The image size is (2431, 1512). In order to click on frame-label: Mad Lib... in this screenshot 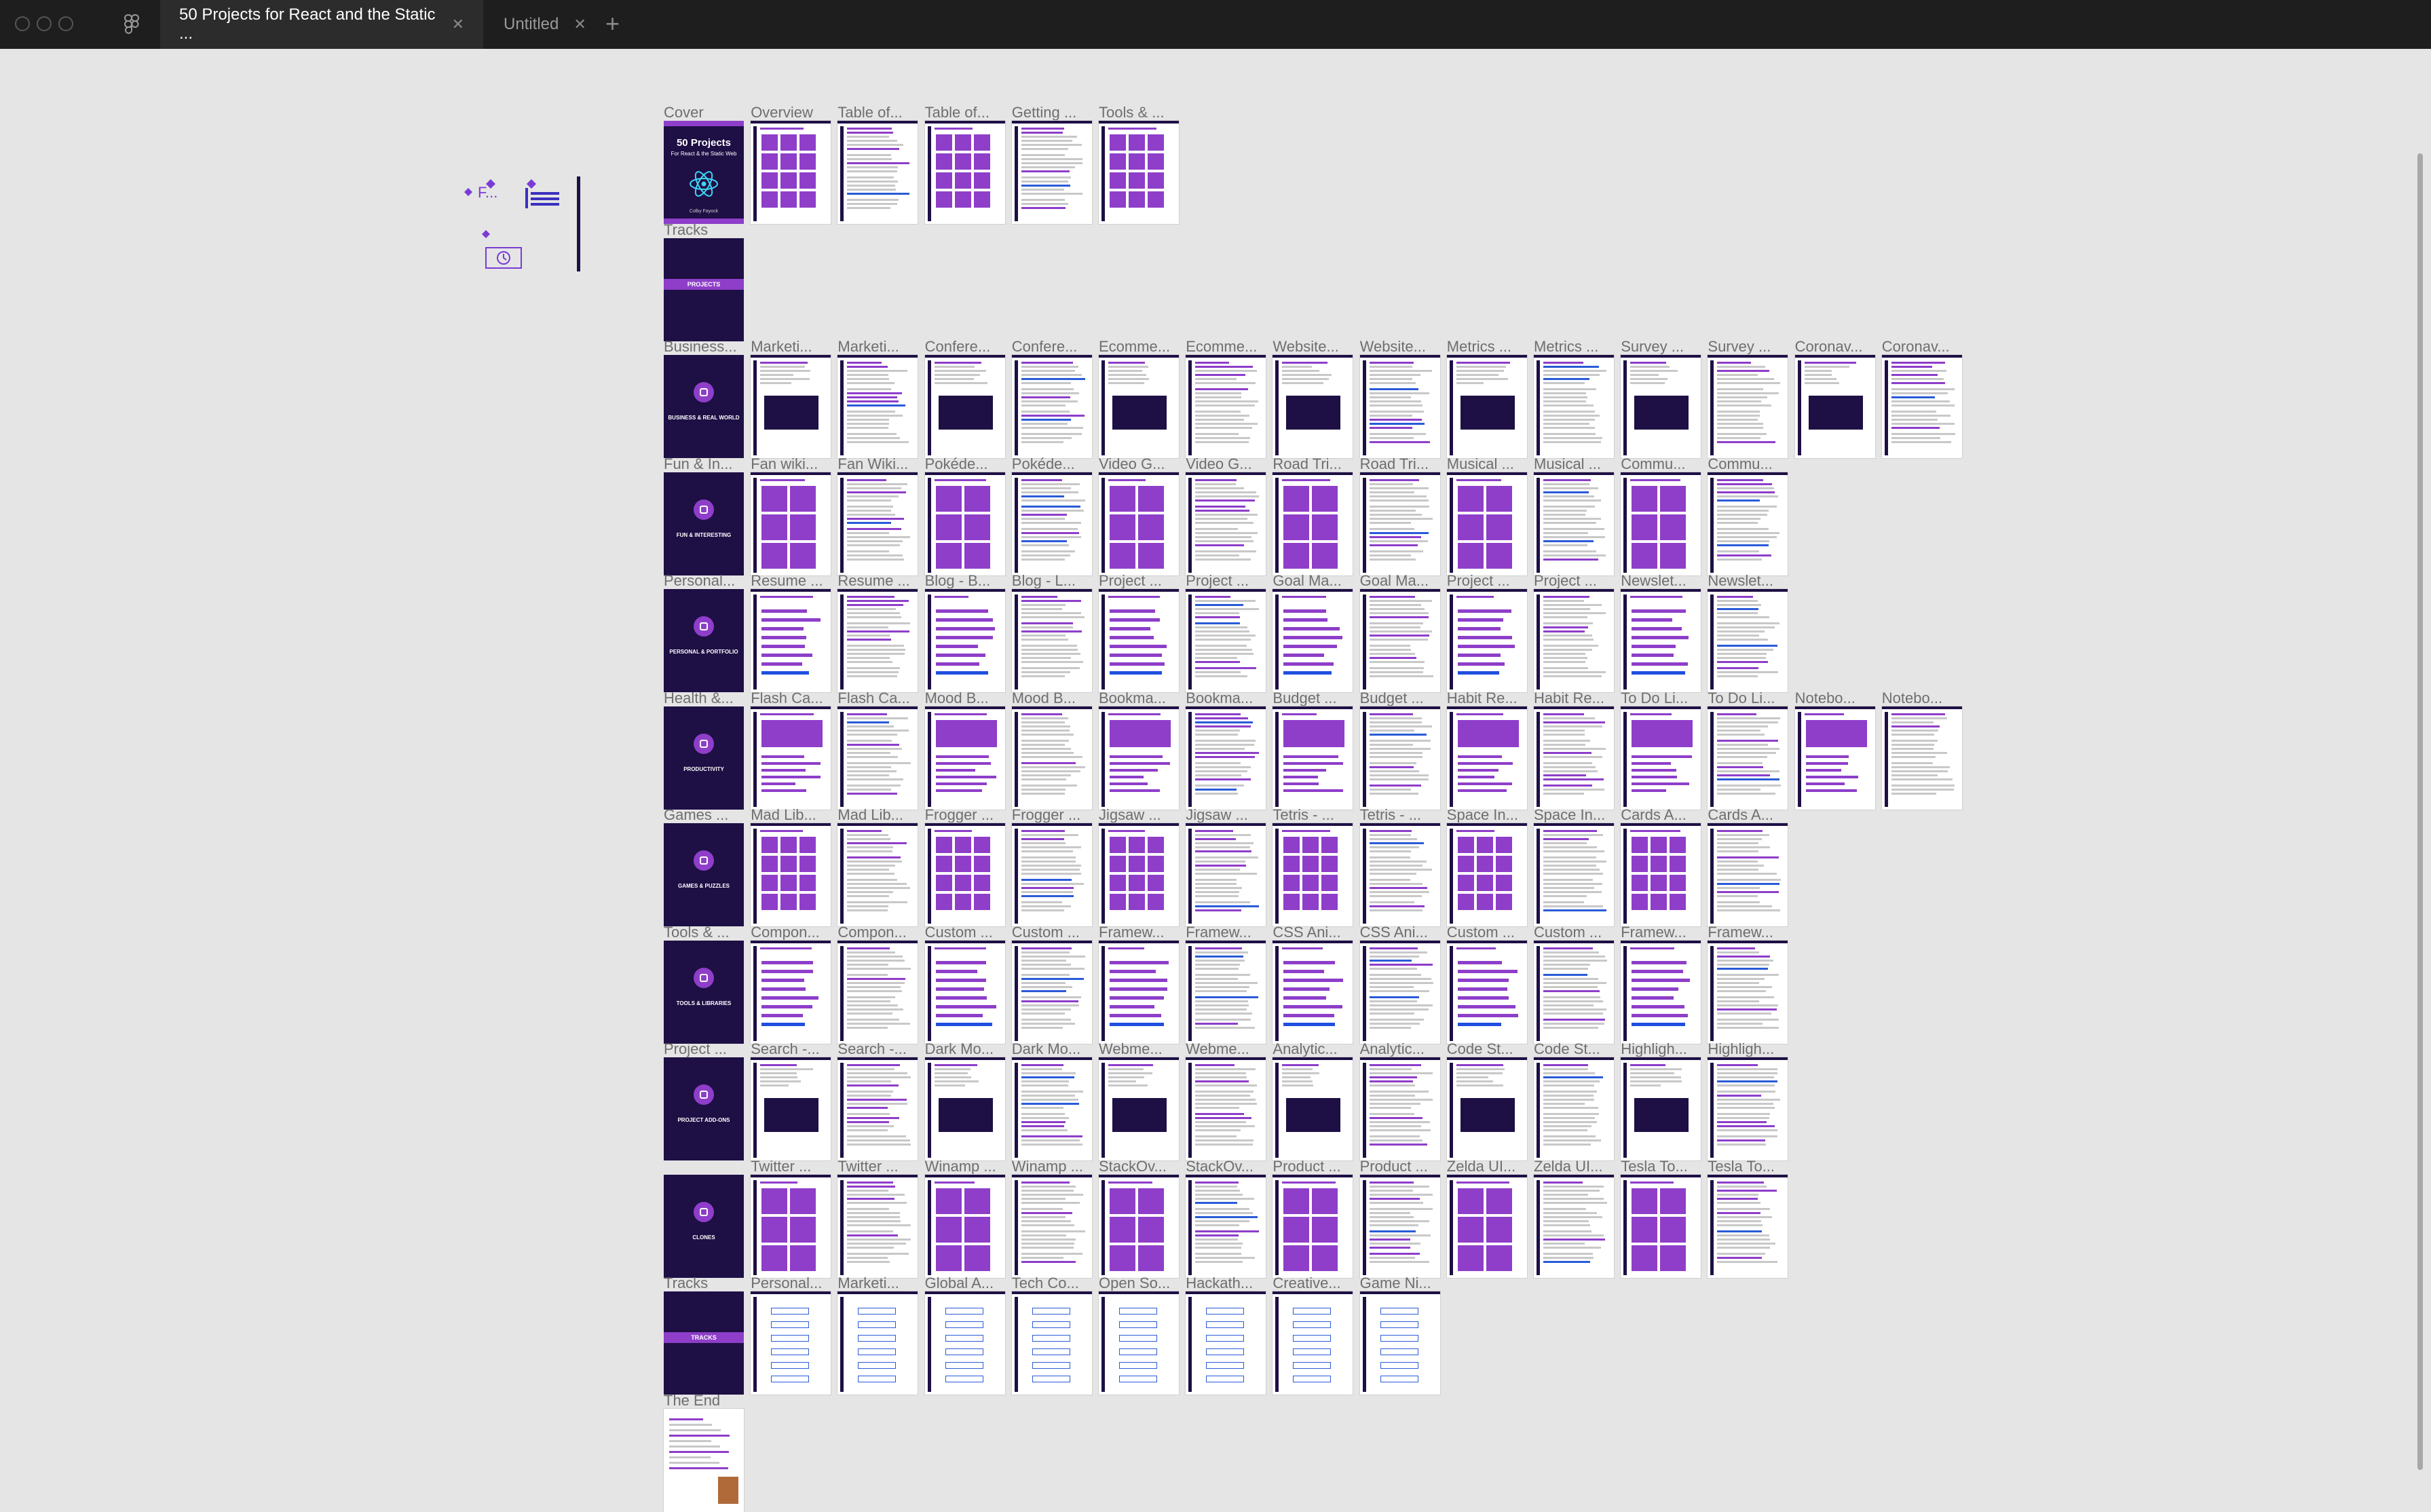, I will do `click(793, 815)`.